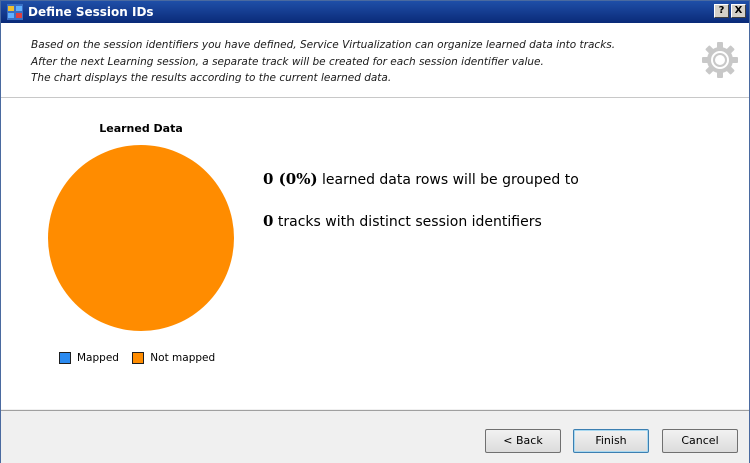 This screenshot has height=463, width=750. What do you see at coordinates (65, 358) in the screenshot?
I see `legend-swatch-mapped` at bounding box center [65, 358].